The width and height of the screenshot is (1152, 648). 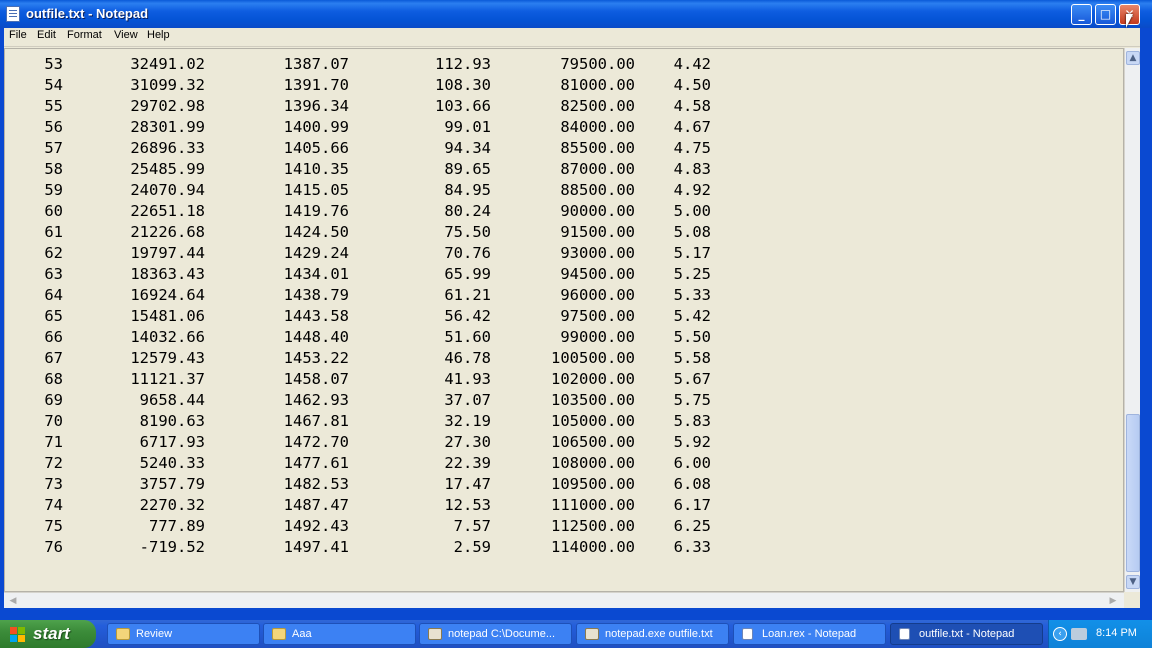 What do you see at coordinates (1133, 493) in the screenshot?
I see `scroll-thumb` at bounding box center [1133, 493].